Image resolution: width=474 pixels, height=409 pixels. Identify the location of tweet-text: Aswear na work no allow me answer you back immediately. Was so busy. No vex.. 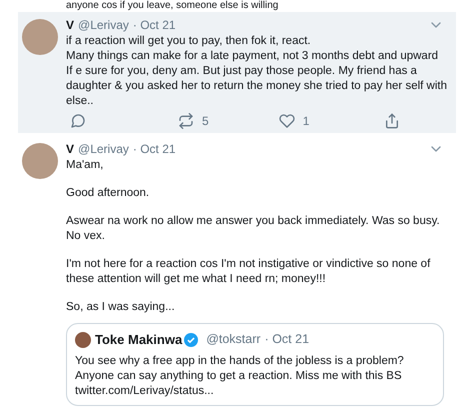
(253, 229).